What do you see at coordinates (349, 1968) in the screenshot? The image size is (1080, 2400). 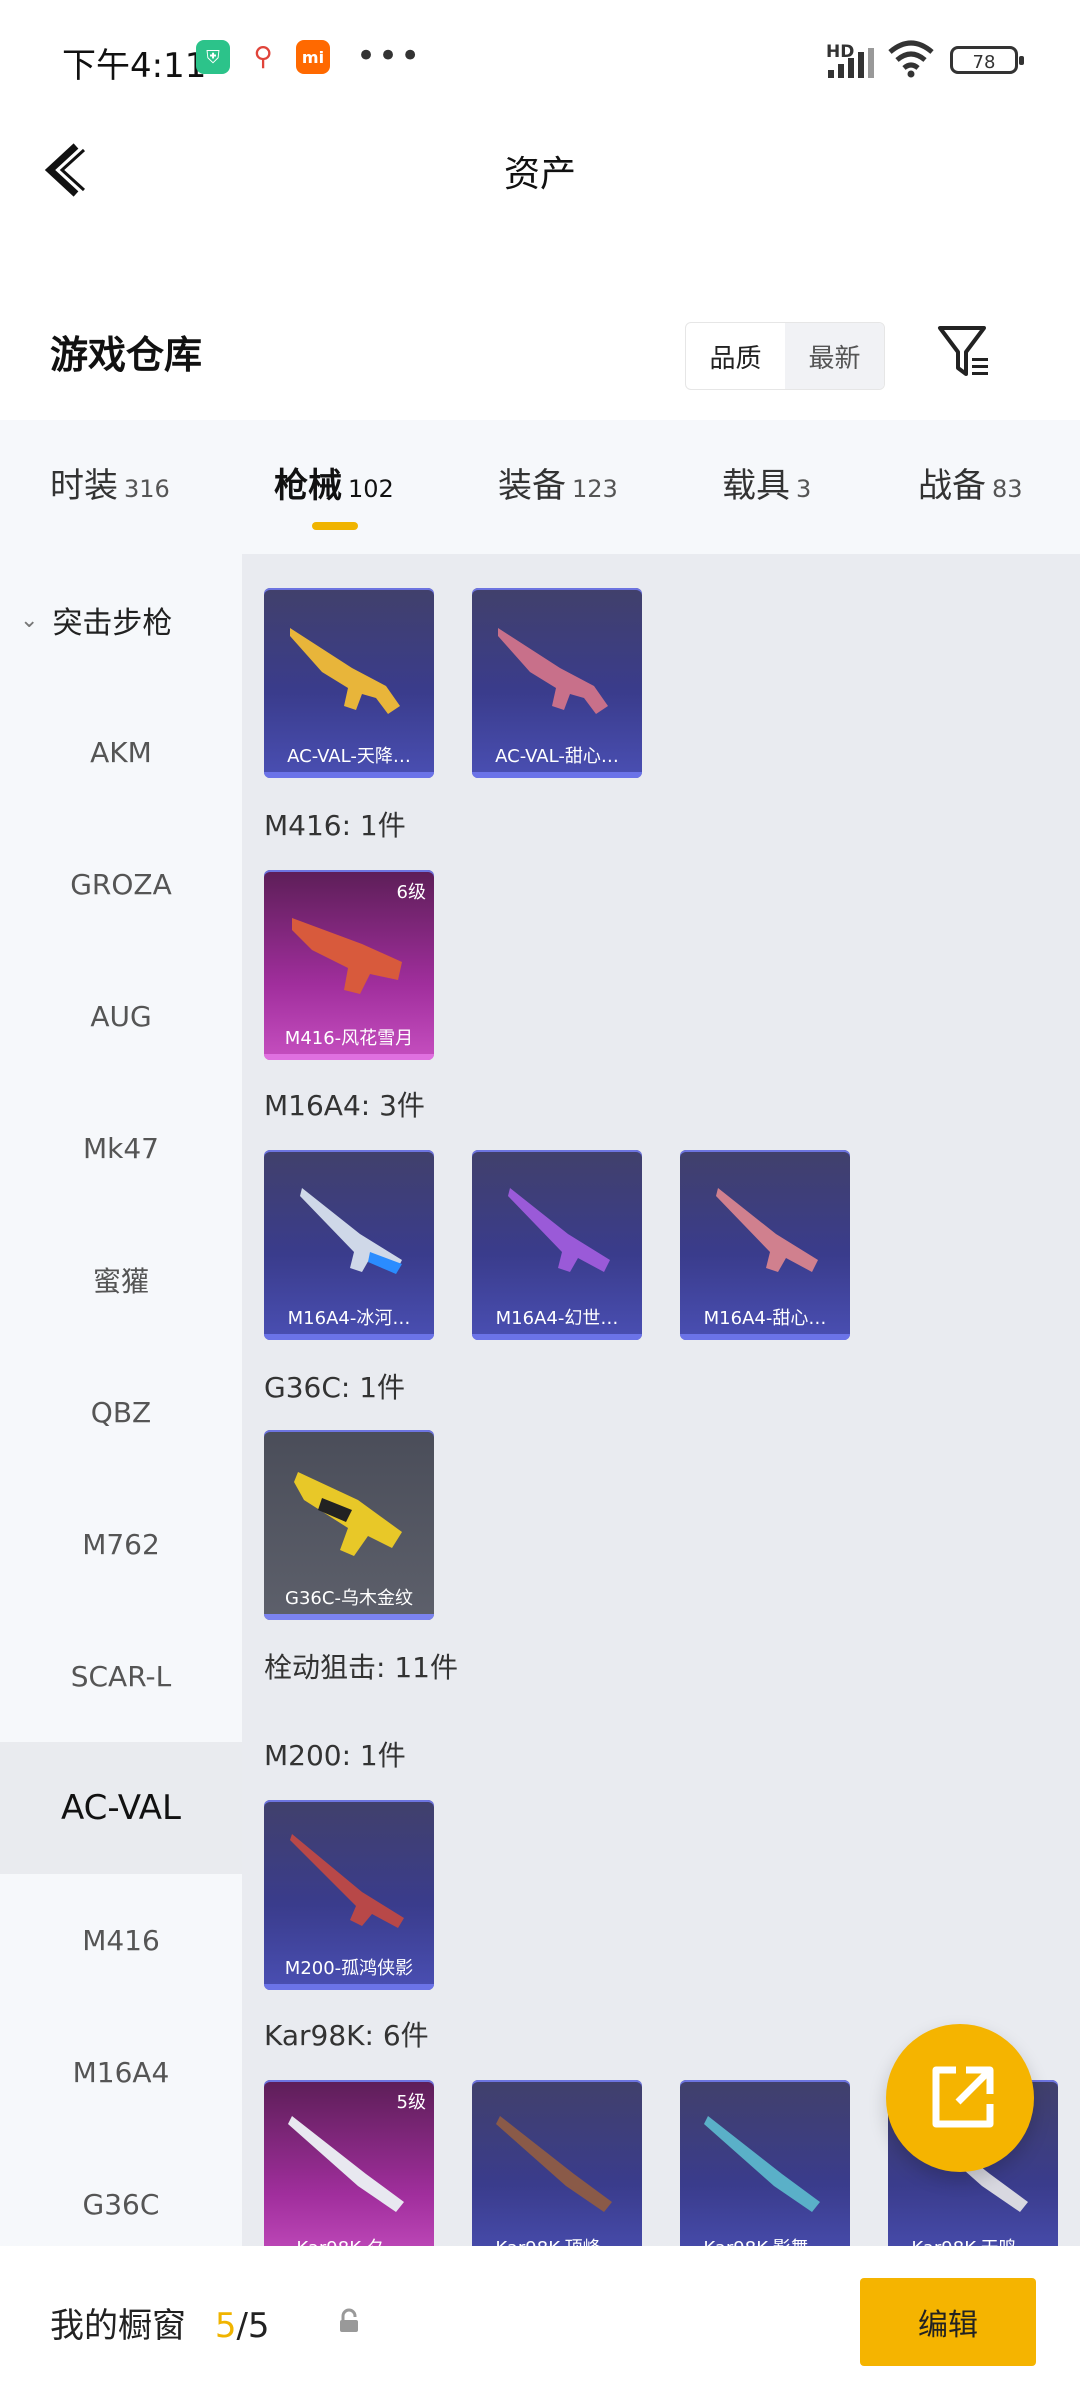 I see `skin-name: M200-孤鸿侠影` at bounding box center [349, 1968].